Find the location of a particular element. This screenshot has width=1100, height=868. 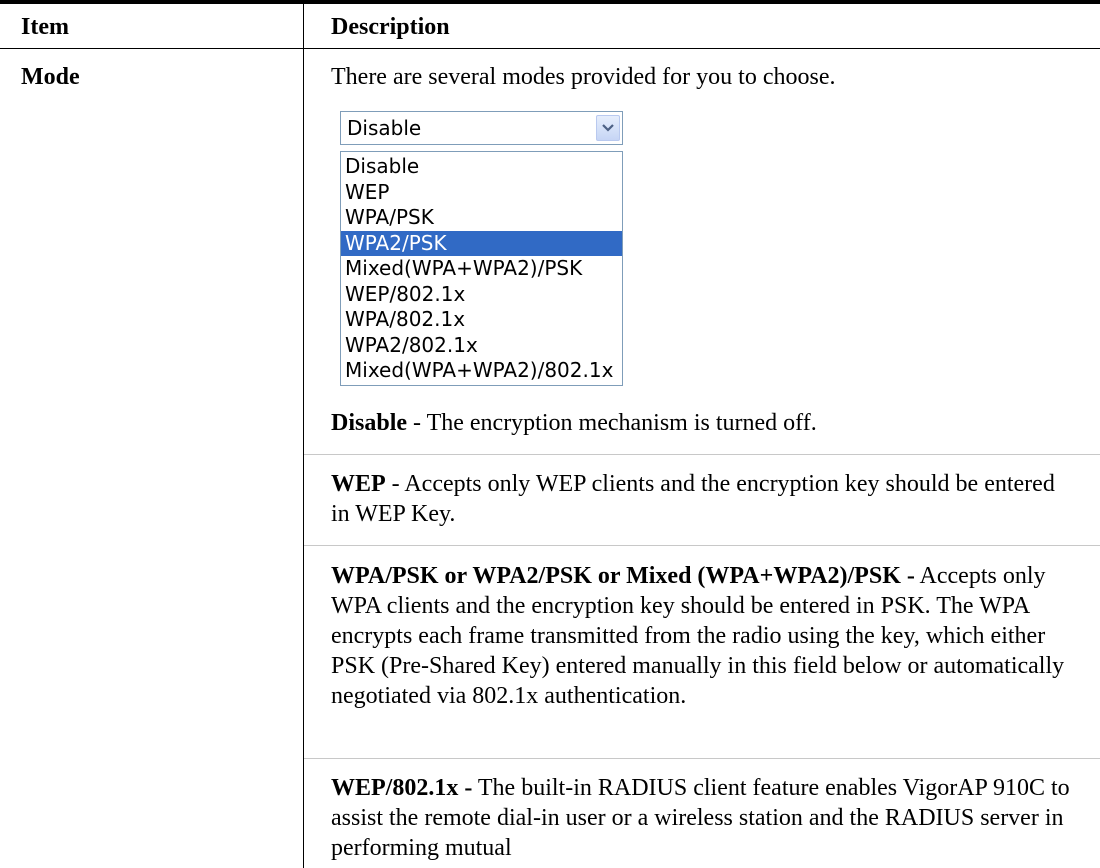

option-wpa-psk: WPA/PSK is located at coordinates (481, 218).